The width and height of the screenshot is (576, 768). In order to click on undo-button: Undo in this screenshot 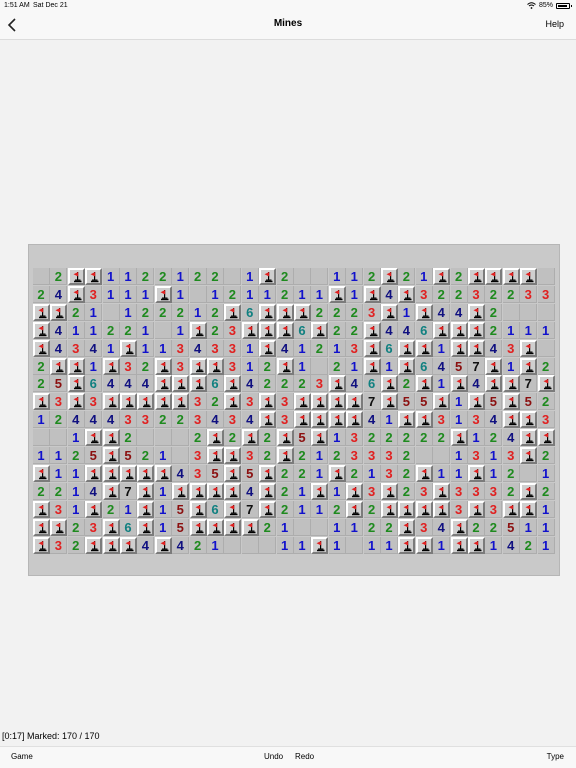, I will do `click(273, 756)`.